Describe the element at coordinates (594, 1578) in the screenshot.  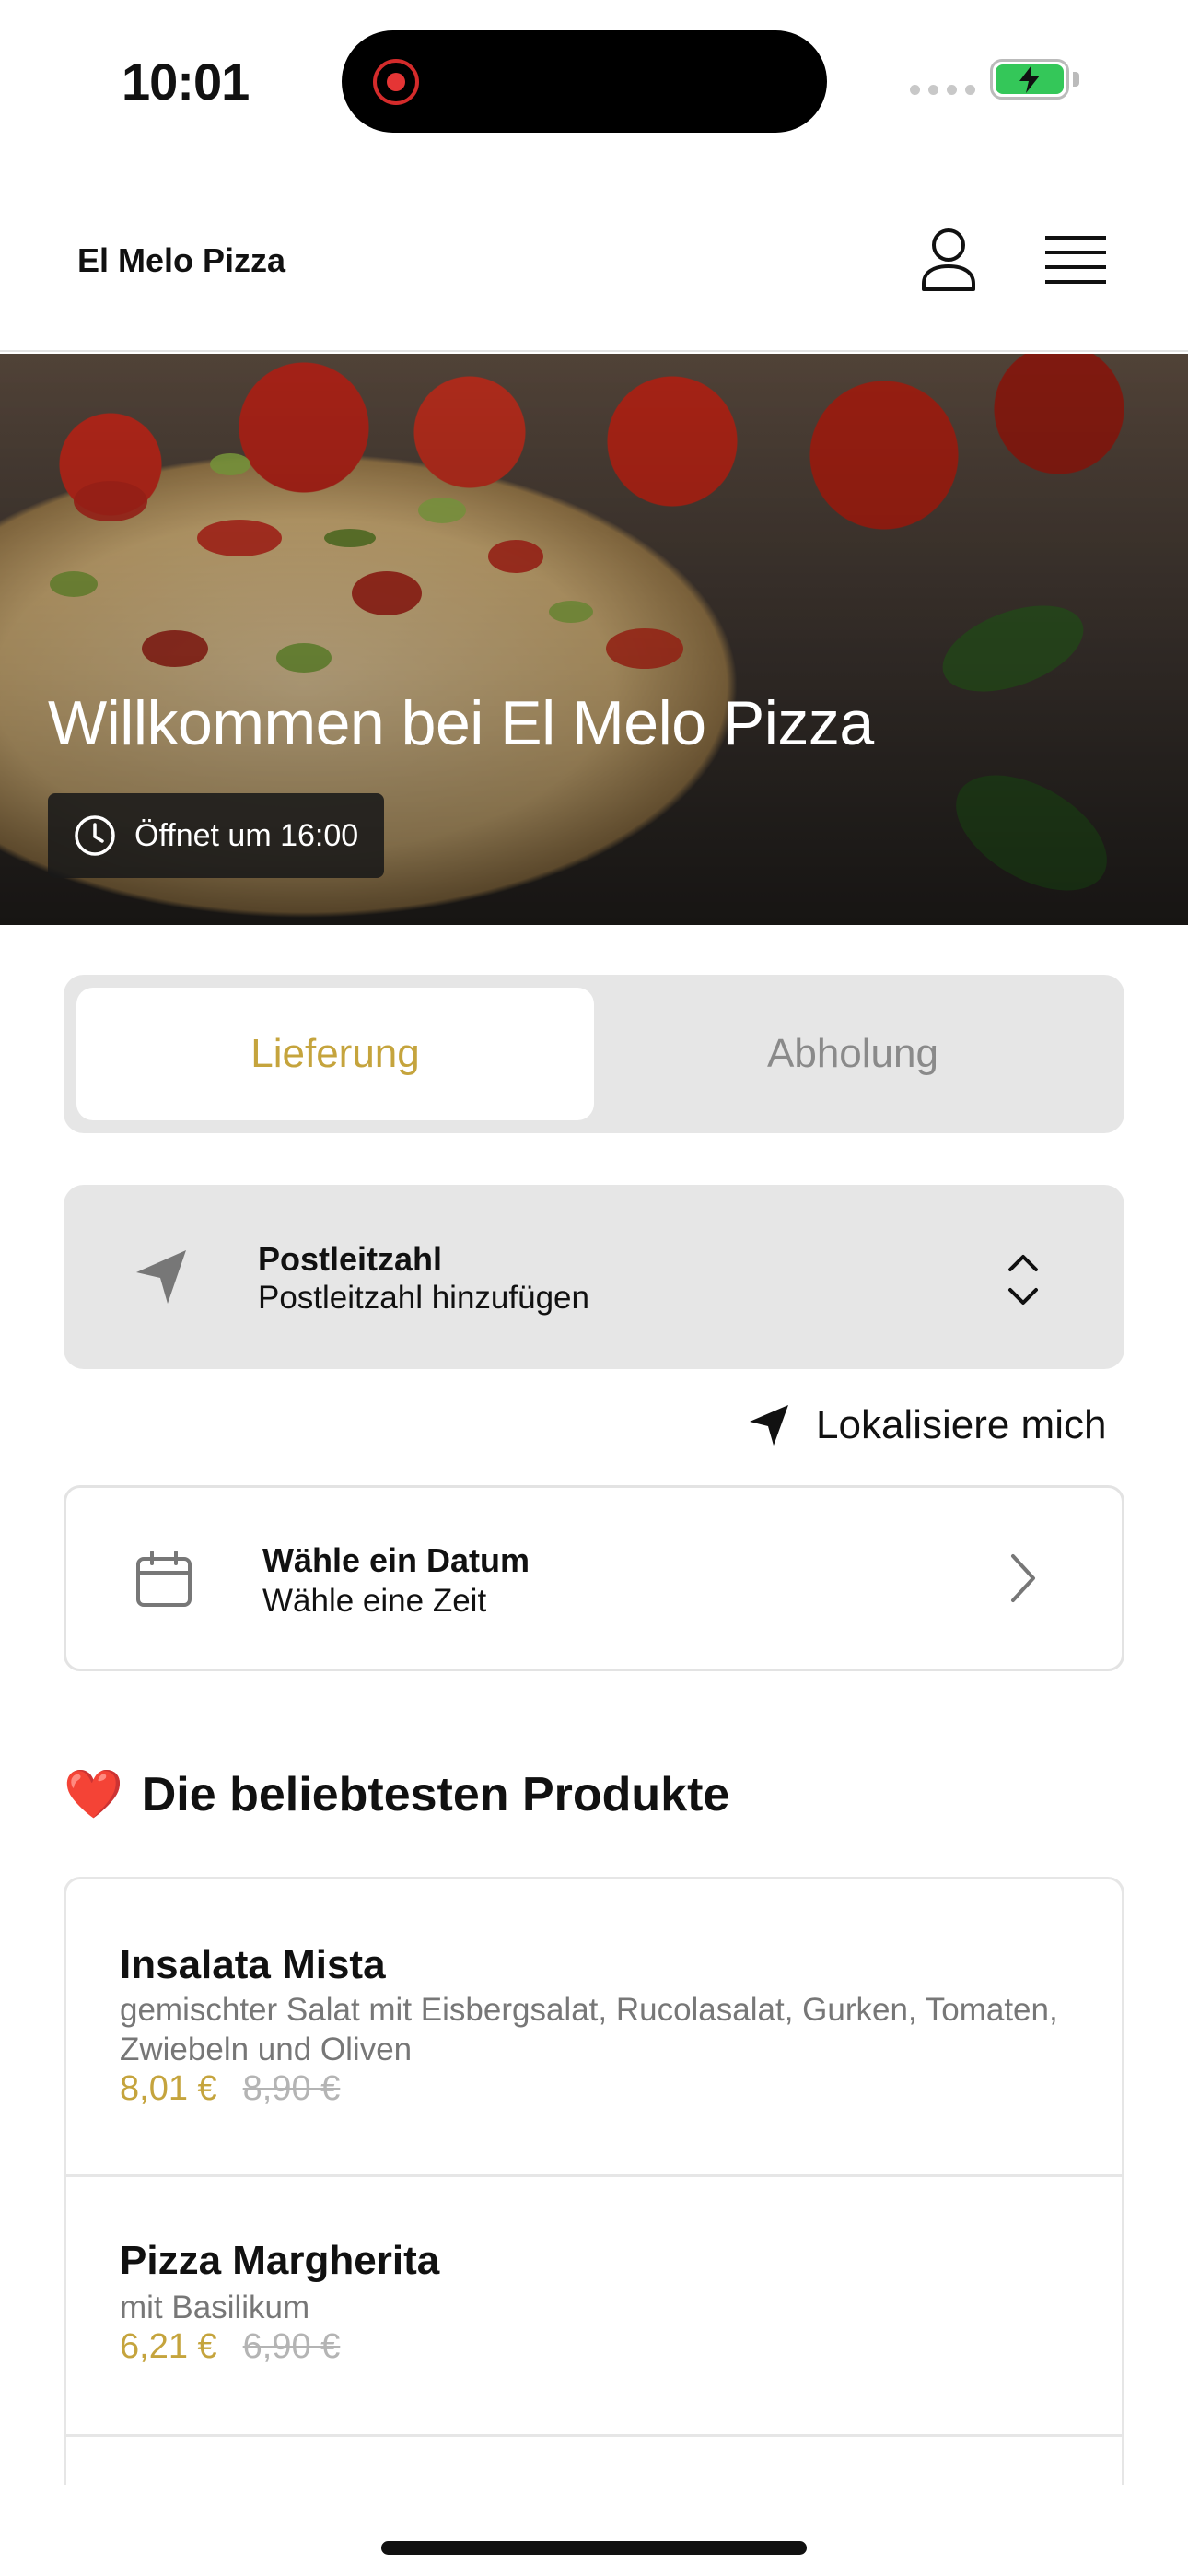
I see `schedule-selector: Wähle ein Datum Wähle eine Zeit` at that location.